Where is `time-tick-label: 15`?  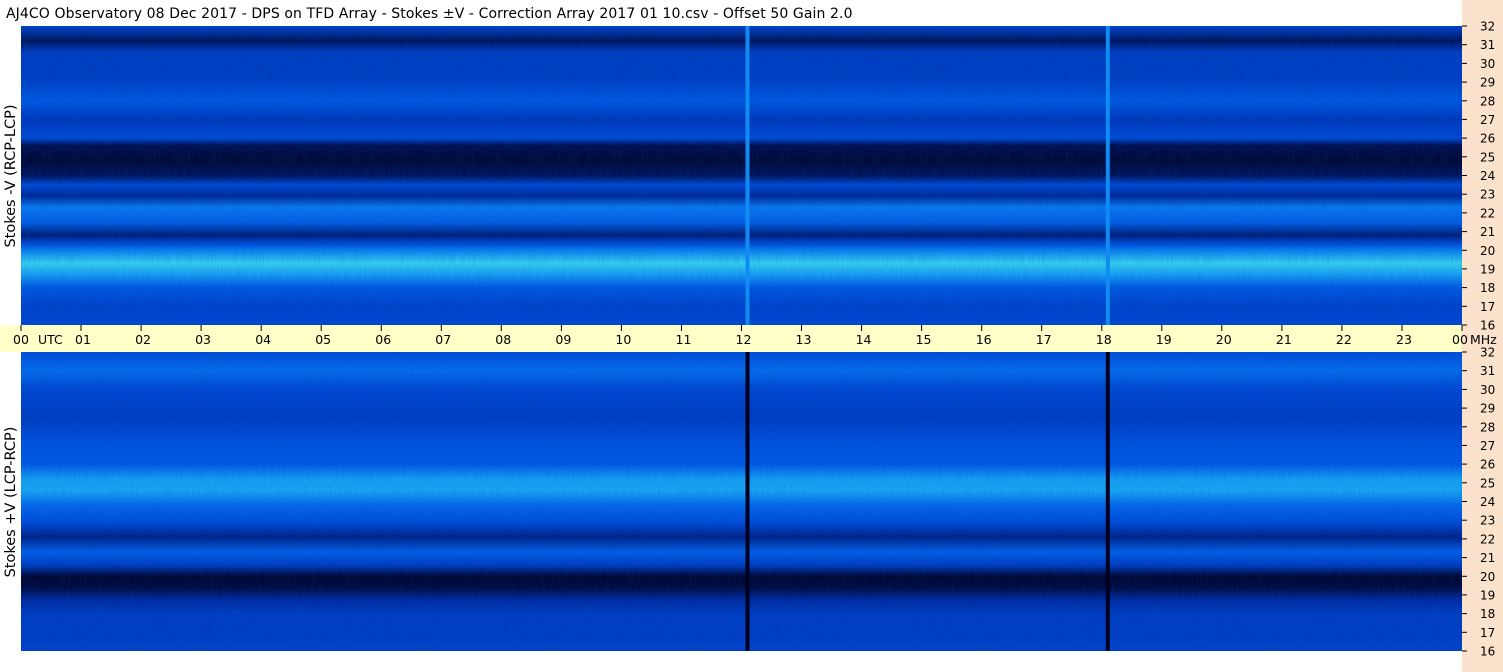
time-tick-label: 15 is located at coordinates (924, 339).